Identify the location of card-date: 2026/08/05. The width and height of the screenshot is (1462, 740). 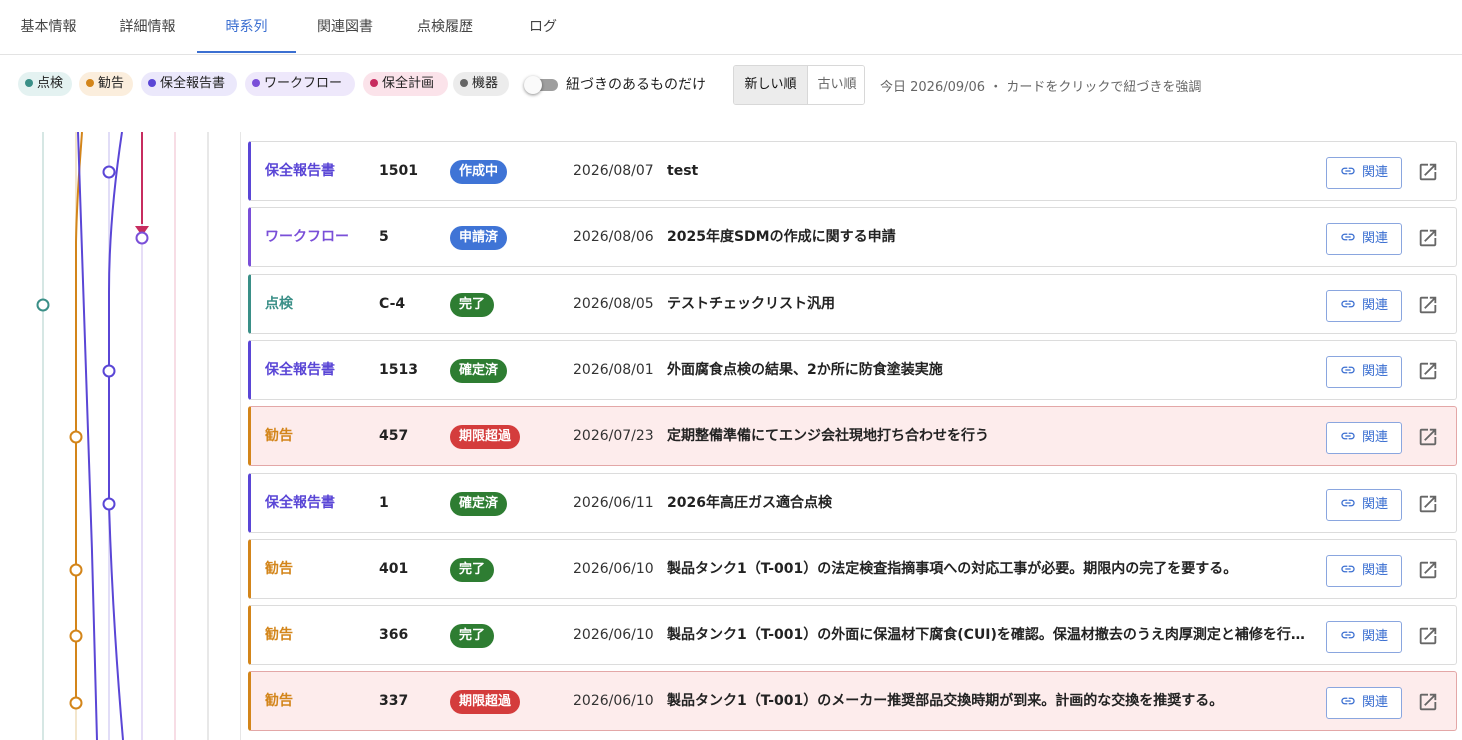
(613, 303).